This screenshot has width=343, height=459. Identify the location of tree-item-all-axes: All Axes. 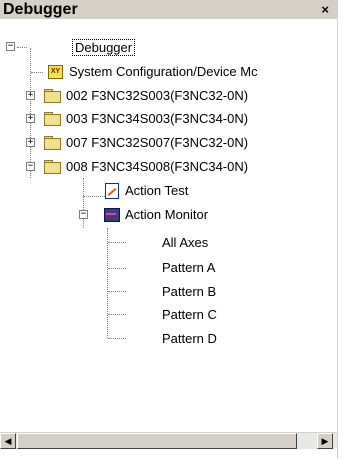
(185, 242).